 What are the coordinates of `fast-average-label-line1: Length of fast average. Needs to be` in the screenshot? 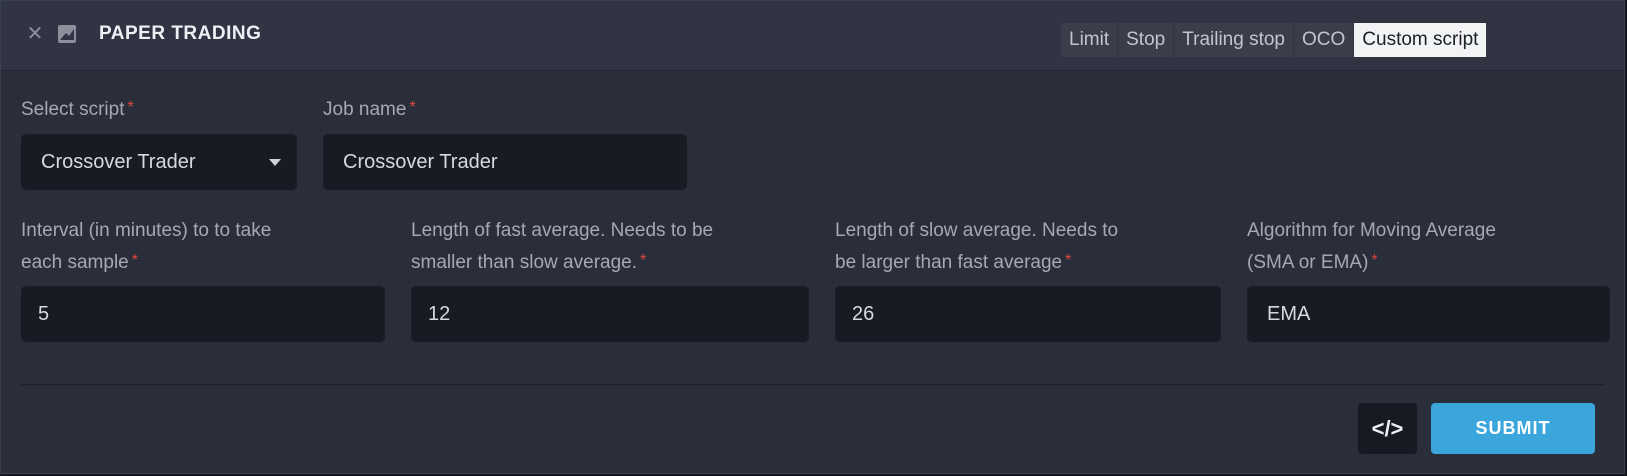 It's located at (562, 230).